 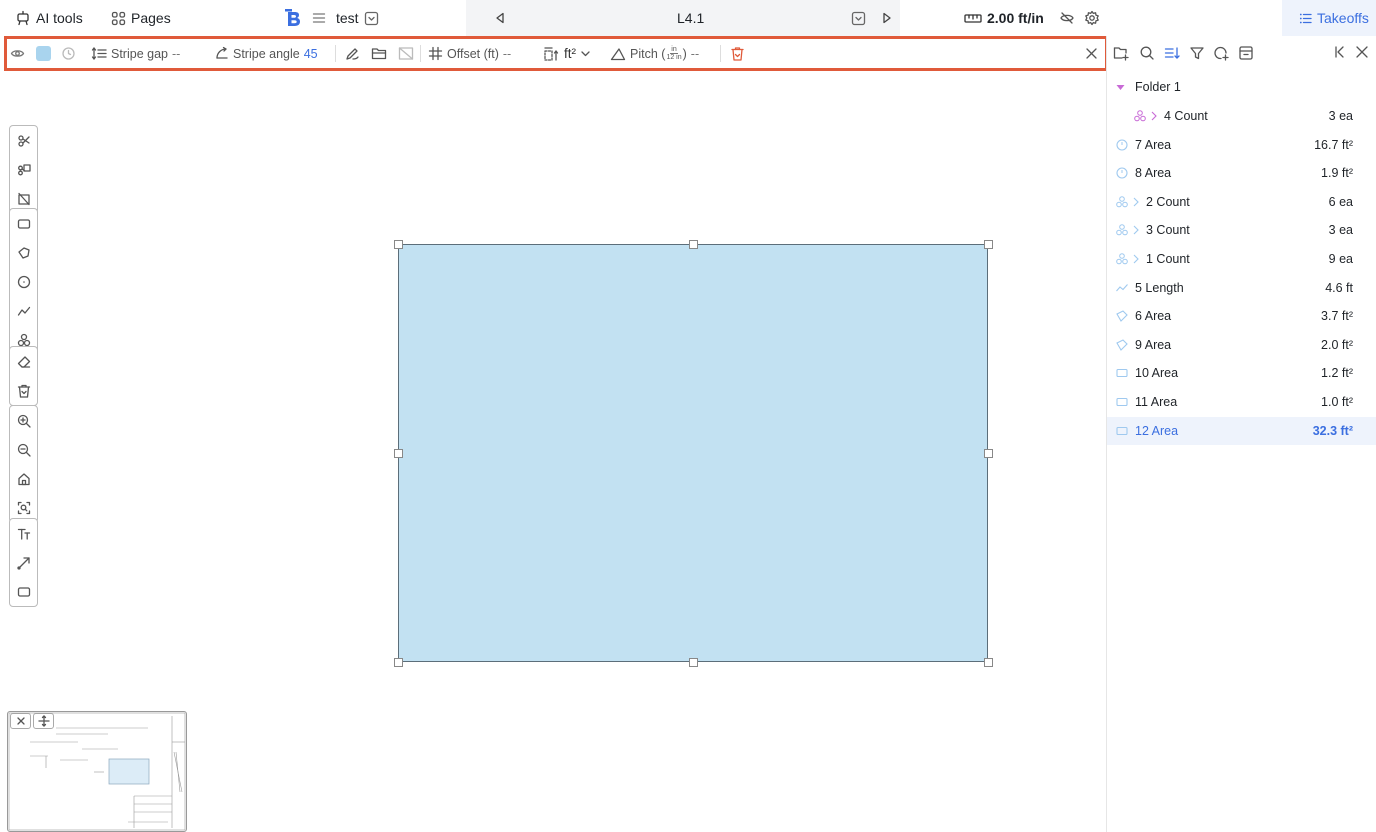 What do you see at coordinates (1168, 230) in the screenshot?
I see `takeoff-name: 3 Count` at bounding box center [1168, 230].